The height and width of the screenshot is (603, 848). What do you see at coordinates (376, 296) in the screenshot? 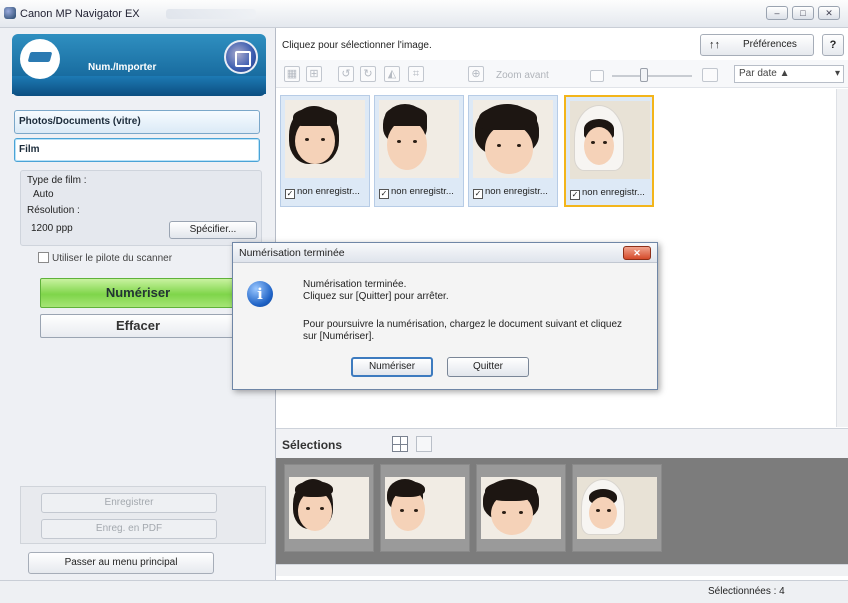
I see `dialog-message-line-2: Cliquez sur [Quitter] pour arrêter.` at bounding box center [376, 296].